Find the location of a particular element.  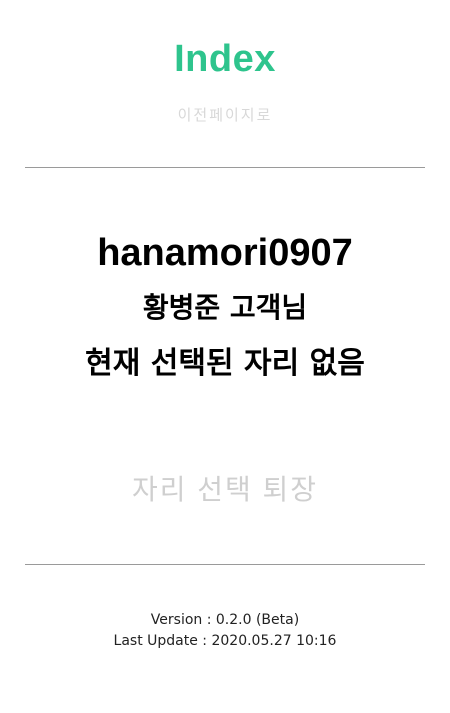

back-link: 이전페이지로 is located at coordinates (225, 114).